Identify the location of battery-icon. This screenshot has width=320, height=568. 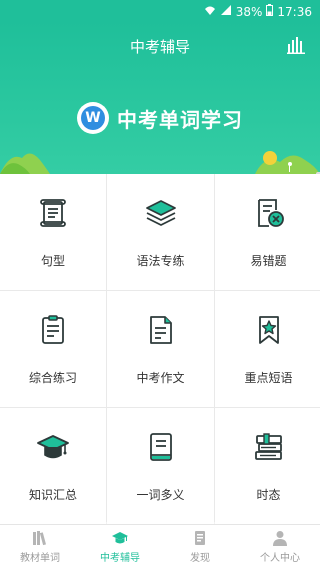
(270, 12).